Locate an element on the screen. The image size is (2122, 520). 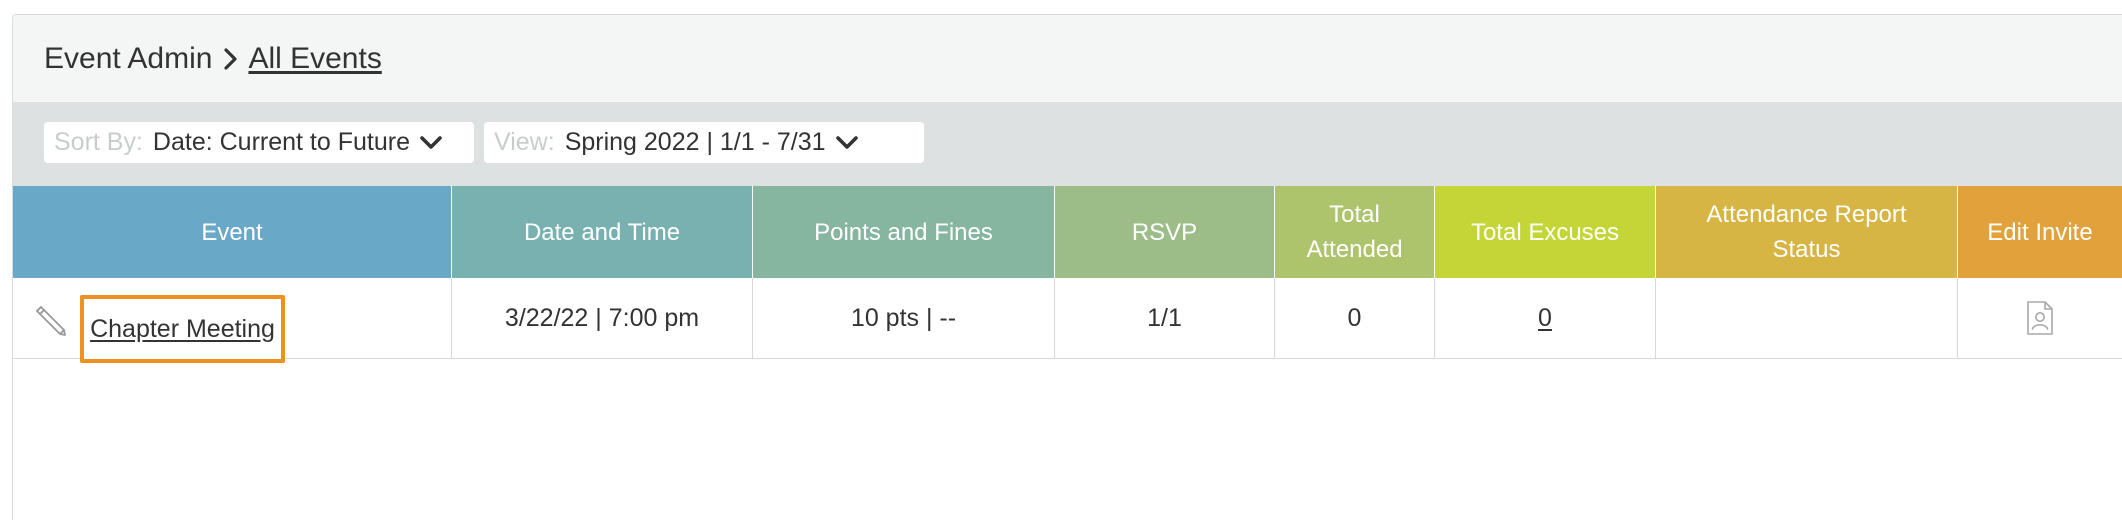
points-fines-value: 10 pts | -- is located at coordinates (903, 317).